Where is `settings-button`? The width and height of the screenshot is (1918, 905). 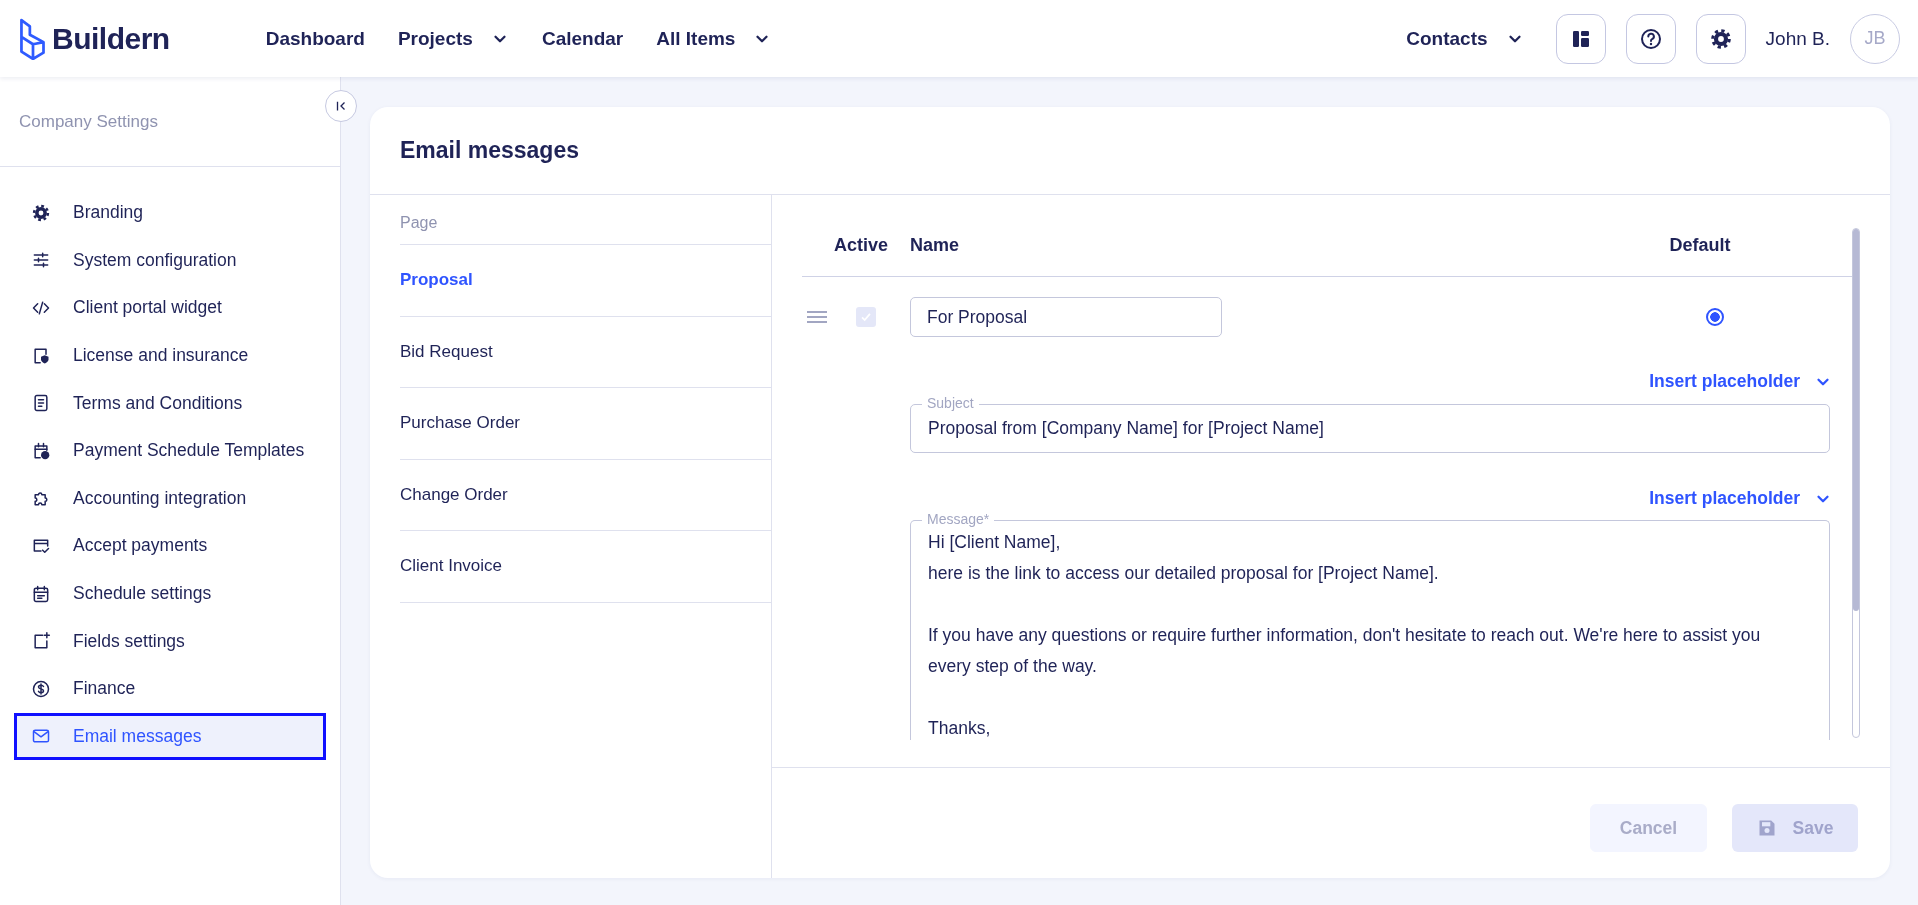 settings-button is located at coordinates (1720, 38).